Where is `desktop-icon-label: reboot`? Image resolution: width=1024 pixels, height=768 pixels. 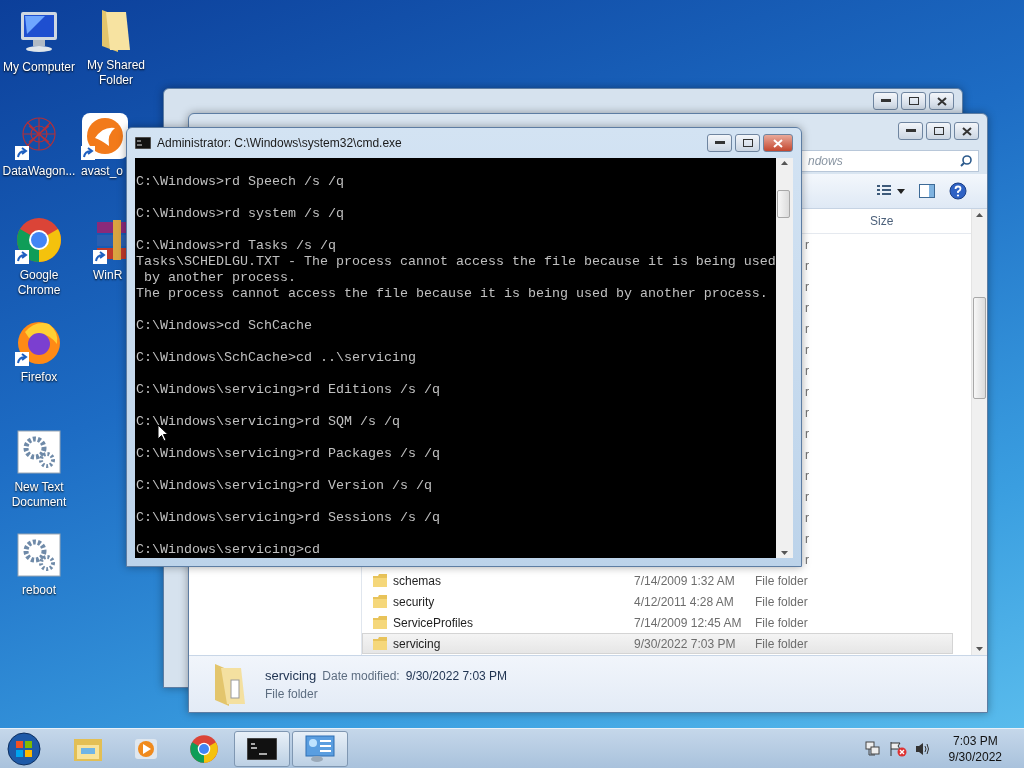
desktop-icon-label: reboot is located at coordinates (39, 590).